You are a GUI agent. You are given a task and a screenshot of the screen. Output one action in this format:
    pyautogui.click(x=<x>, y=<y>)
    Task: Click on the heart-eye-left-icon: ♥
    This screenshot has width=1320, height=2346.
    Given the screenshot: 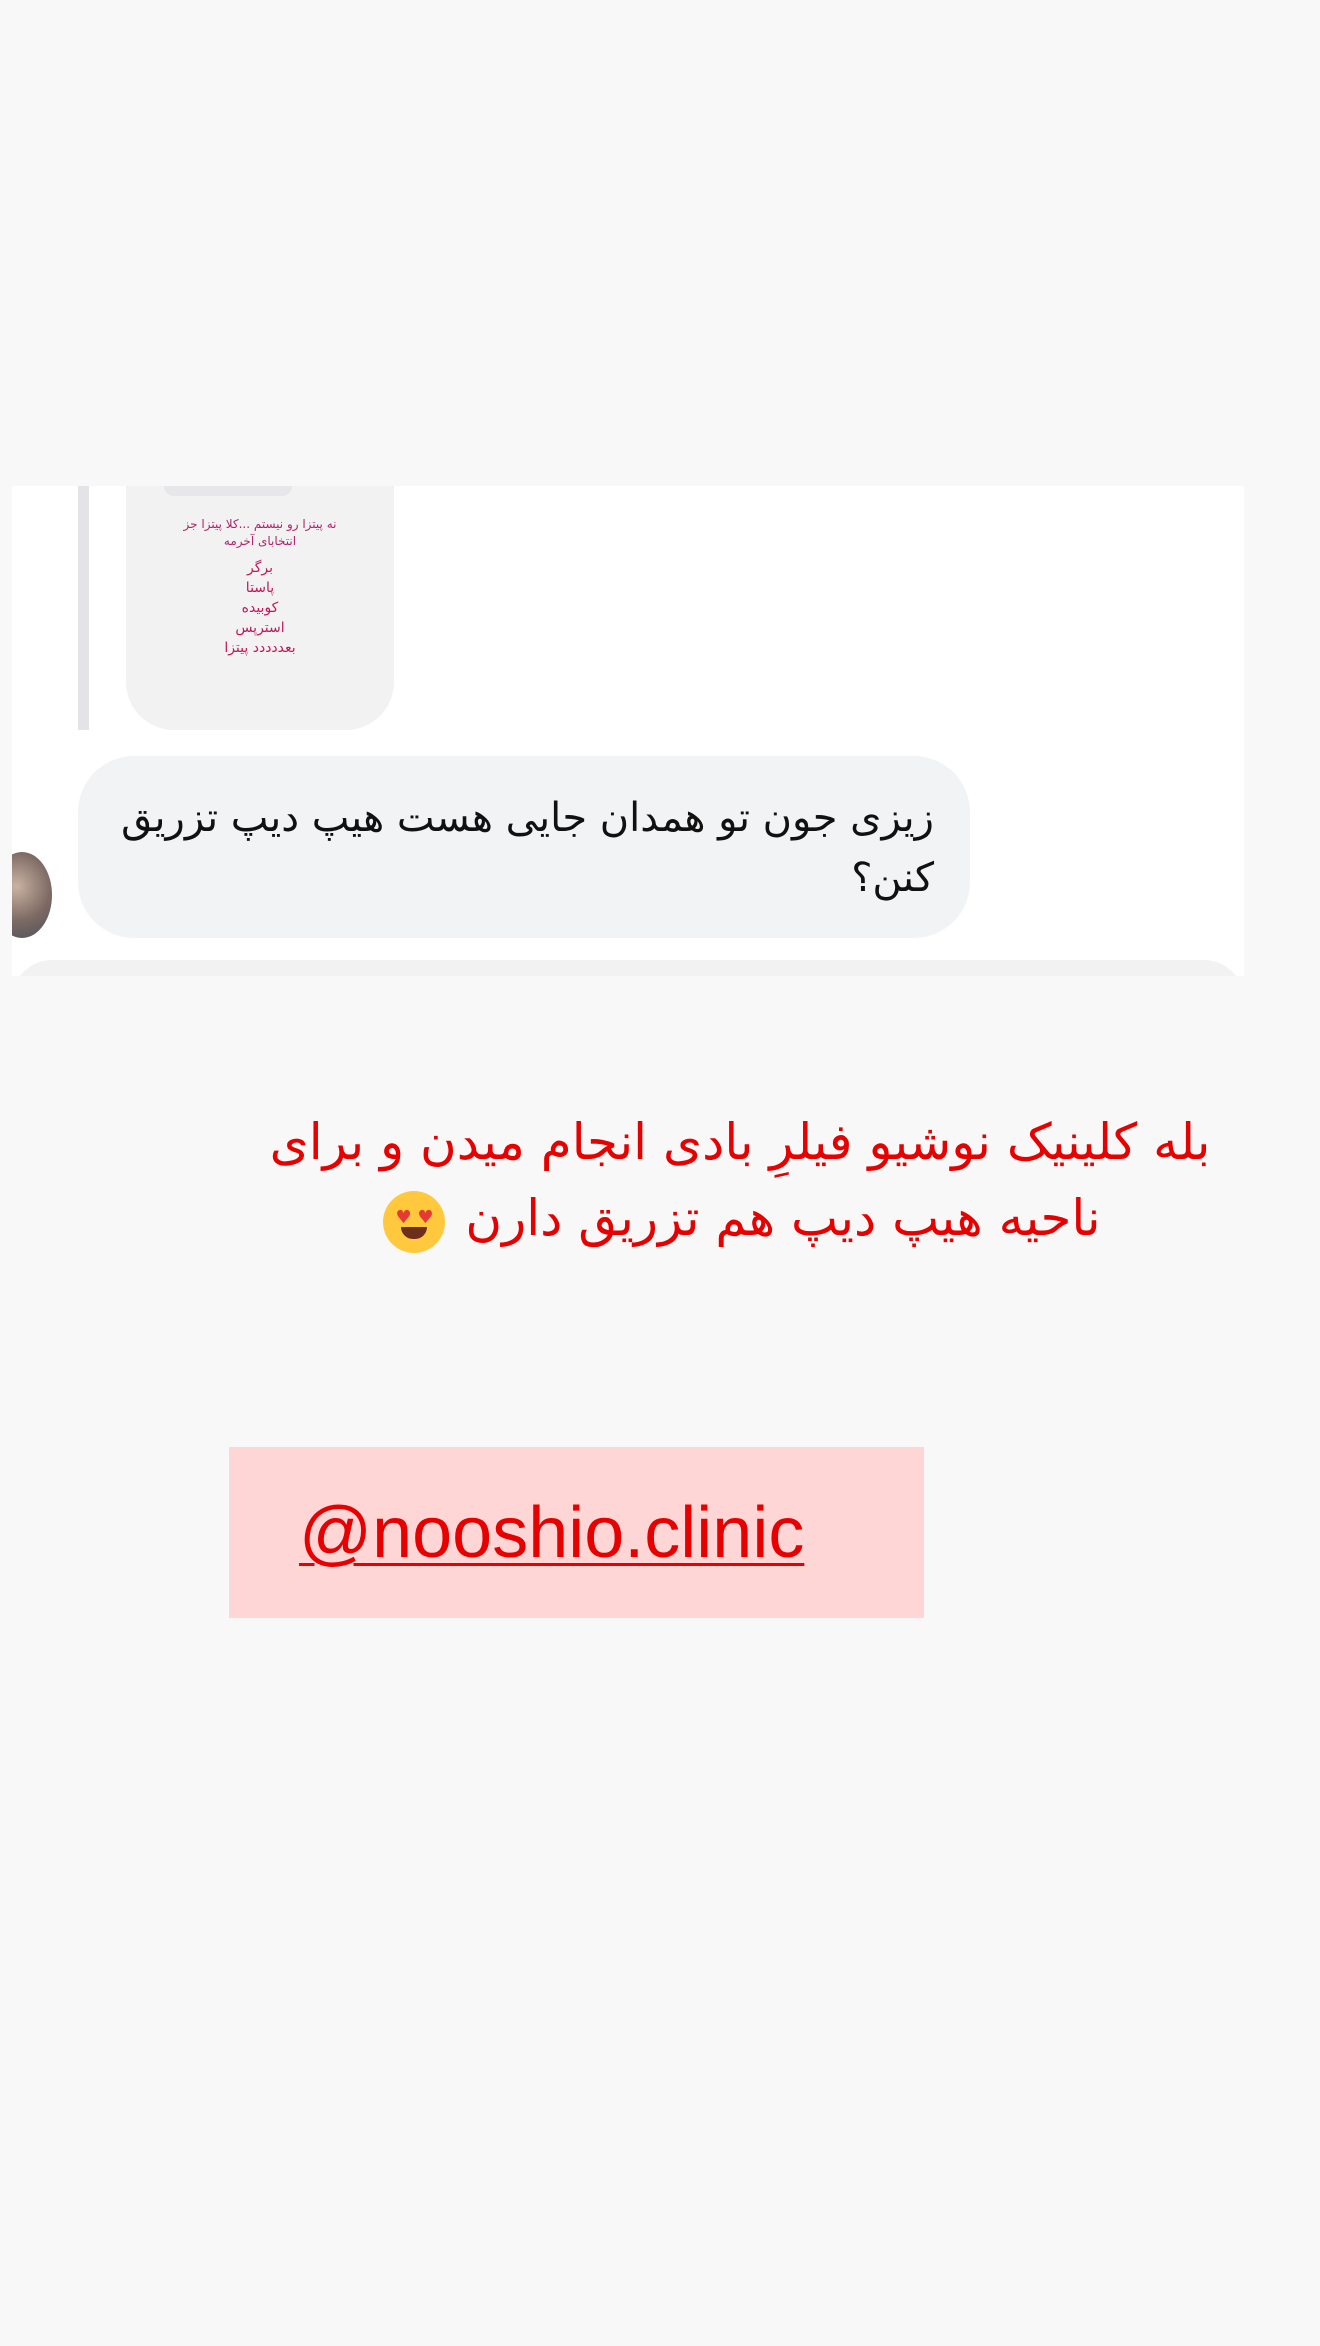 What is the action you would take?
    pyautogui.click(x=403, y=1217)
    